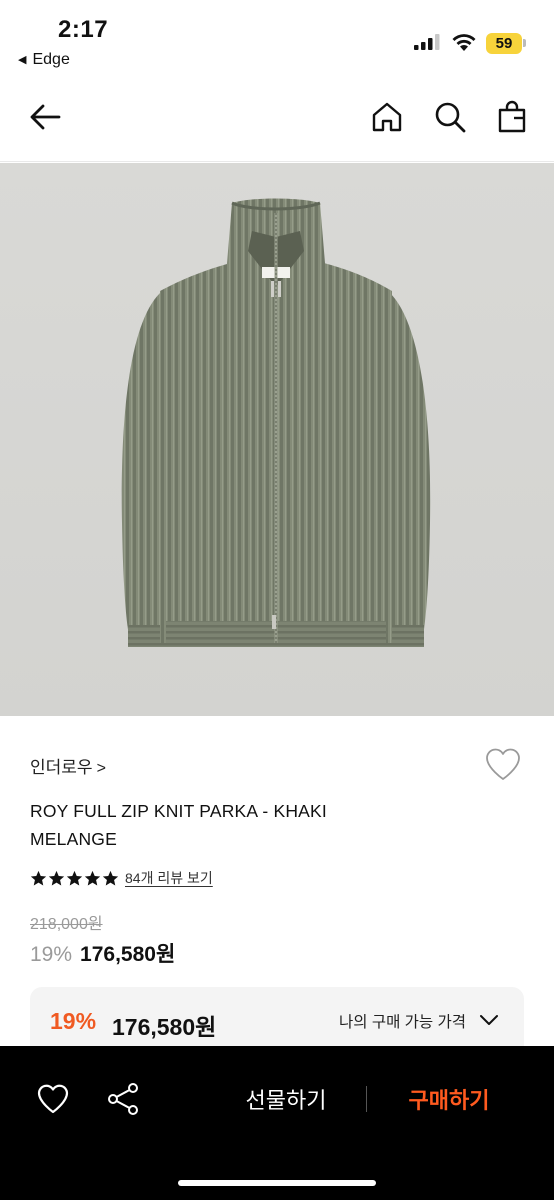  I want to click on wifi-icon, so click(464, 42).